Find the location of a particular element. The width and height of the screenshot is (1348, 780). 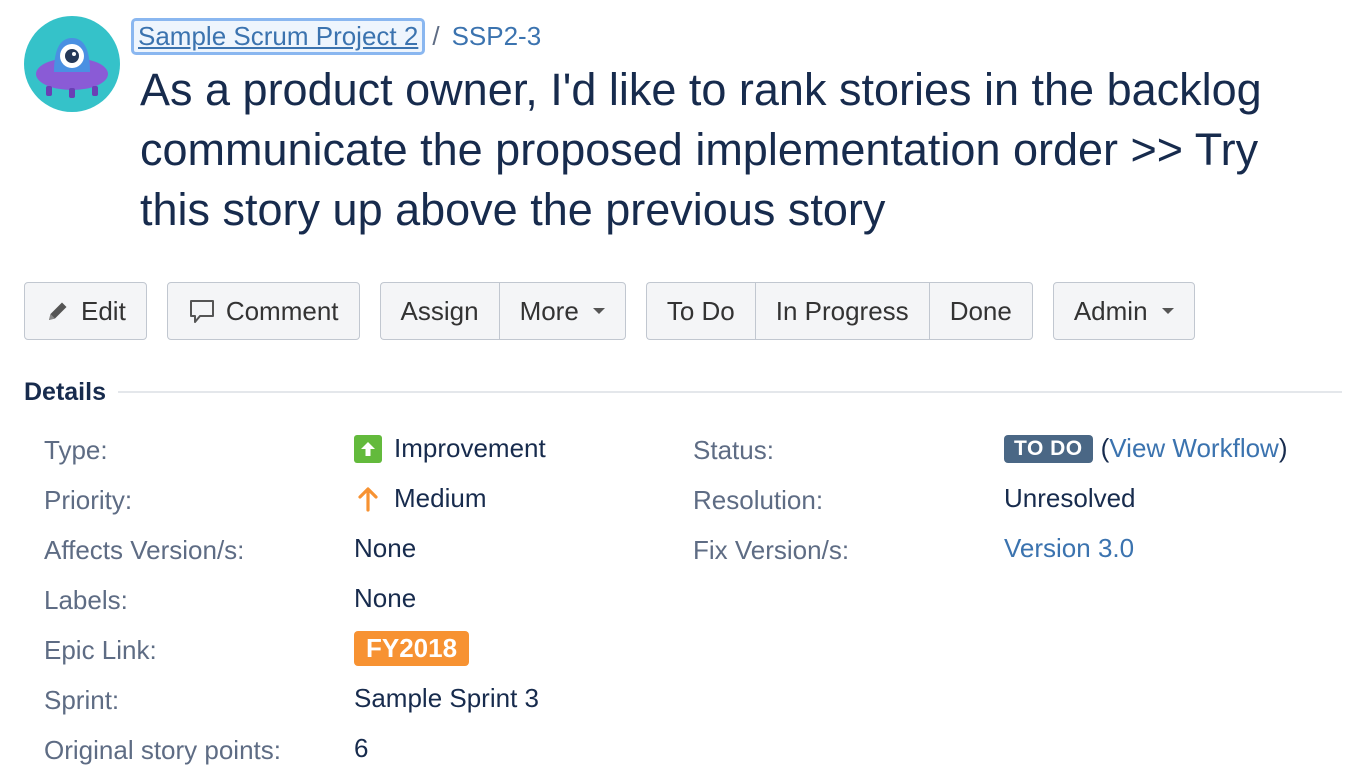

original-story-points-label: Original story points: is located at coordinates (162, 750).